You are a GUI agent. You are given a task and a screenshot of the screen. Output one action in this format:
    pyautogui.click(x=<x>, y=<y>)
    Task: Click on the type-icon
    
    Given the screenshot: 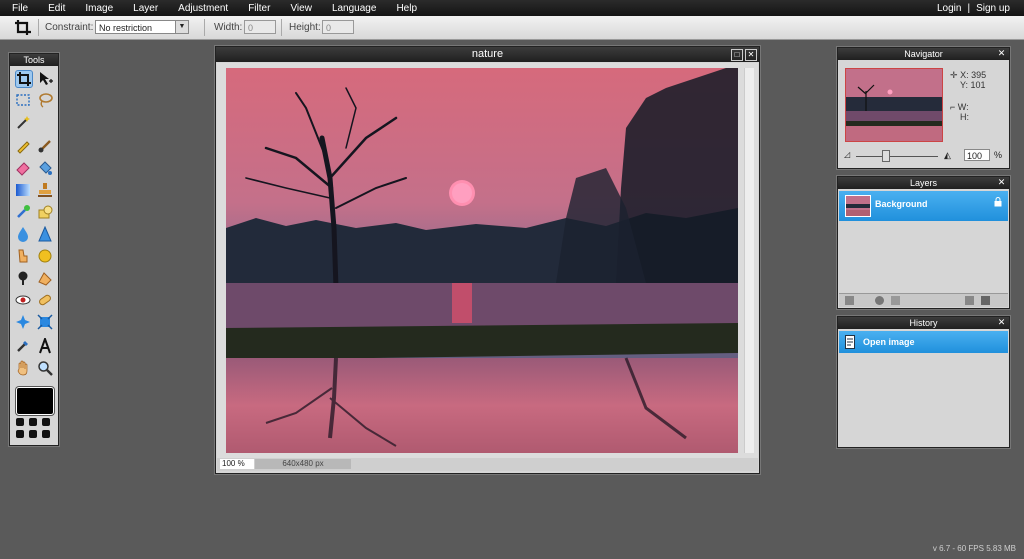 What is the action you would take?
    pyautogui.click(x=45, y=345)
    